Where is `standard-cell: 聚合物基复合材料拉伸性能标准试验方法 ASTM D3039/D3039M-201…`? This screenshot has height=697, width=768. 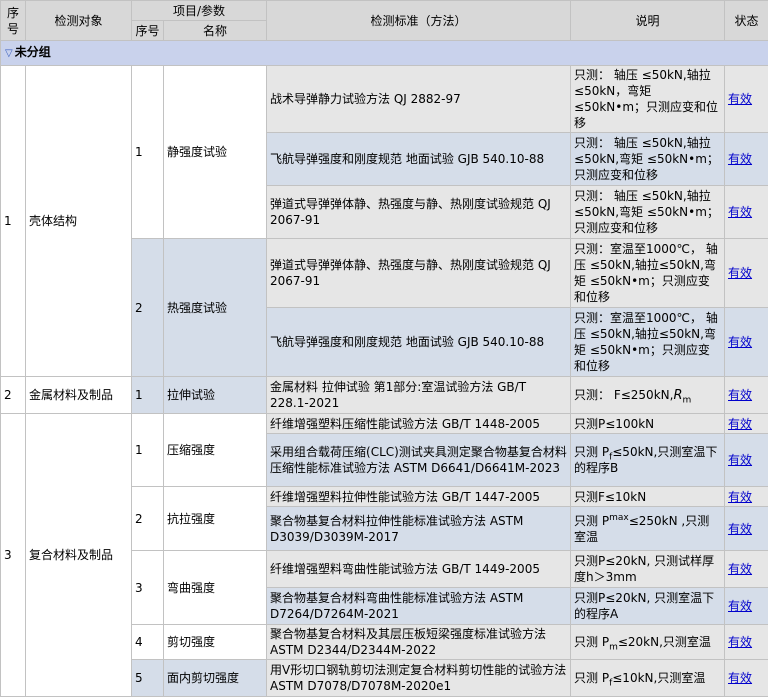
standard-cell: 聚合物基复合材料拉伸性能标准试验方法 ASTM D3039/D3039M-201… is located at coordinates (419, 529).